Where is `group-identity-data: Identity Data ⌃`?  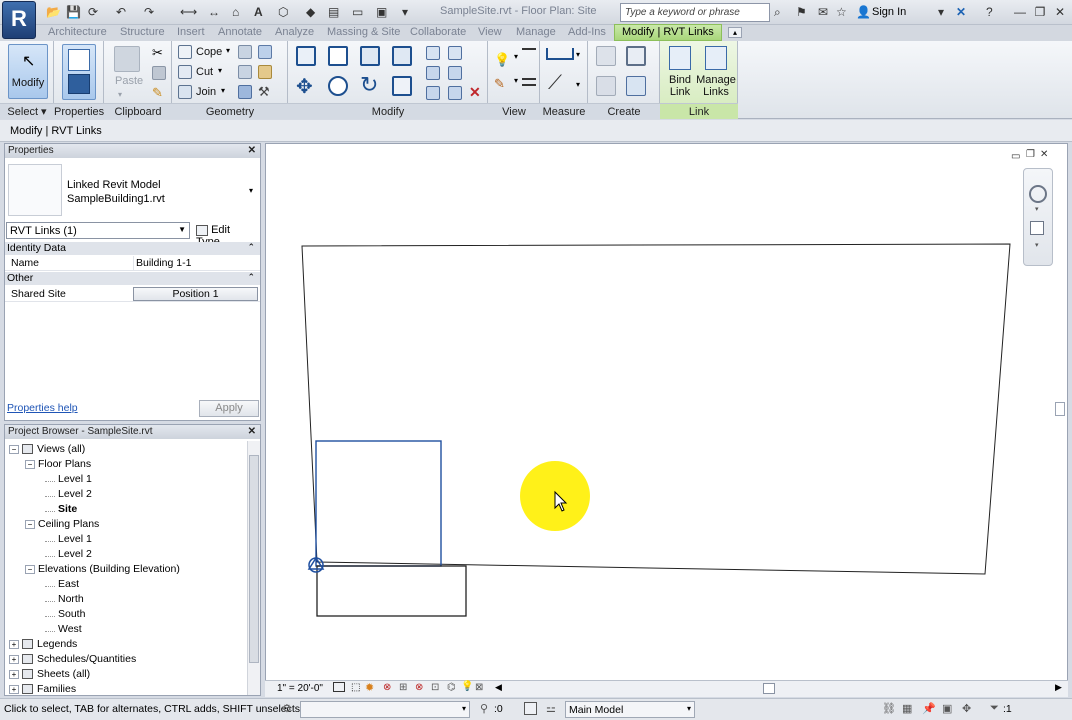
group-identity-data: Identity Data ⌃ is located at coordinates (132, 248).